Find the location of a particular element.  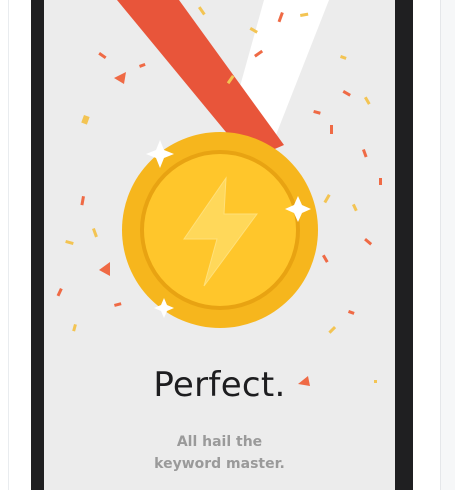

result-subtitle: All hail the keyword master. is located at coordinates (219, 453).